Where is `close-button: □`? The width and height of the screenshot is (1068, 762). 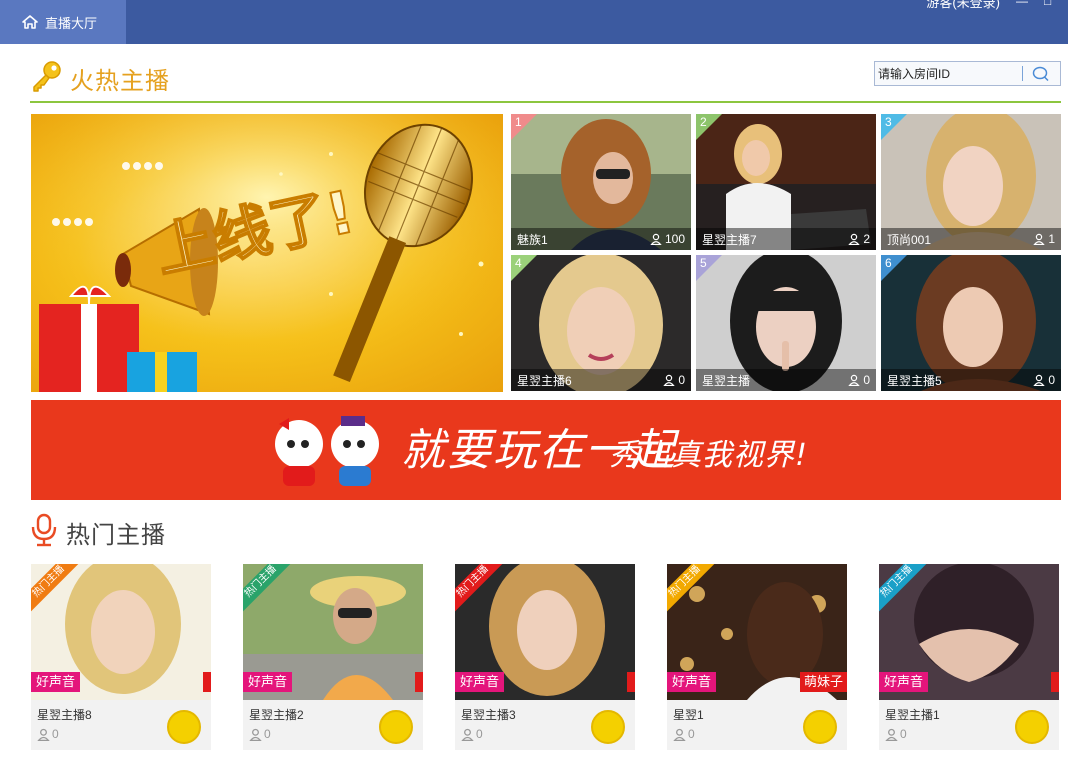
close-button: □ is located at coordinates (1050, 4).